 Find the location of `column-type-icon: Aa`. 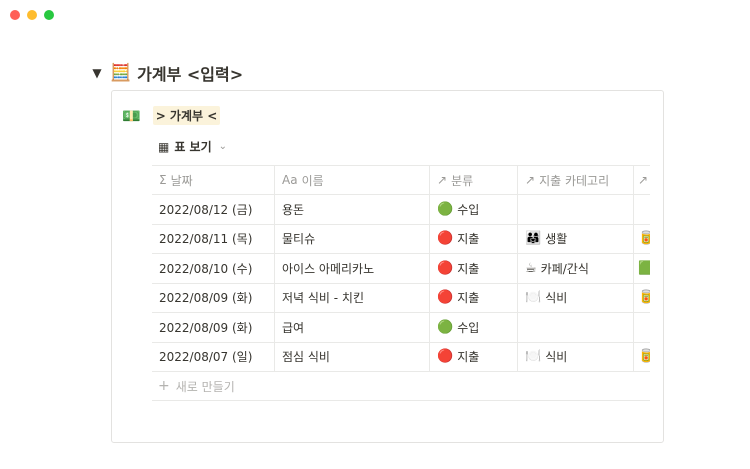

column-type-icon: Aa is located at coordinates (290, 180).